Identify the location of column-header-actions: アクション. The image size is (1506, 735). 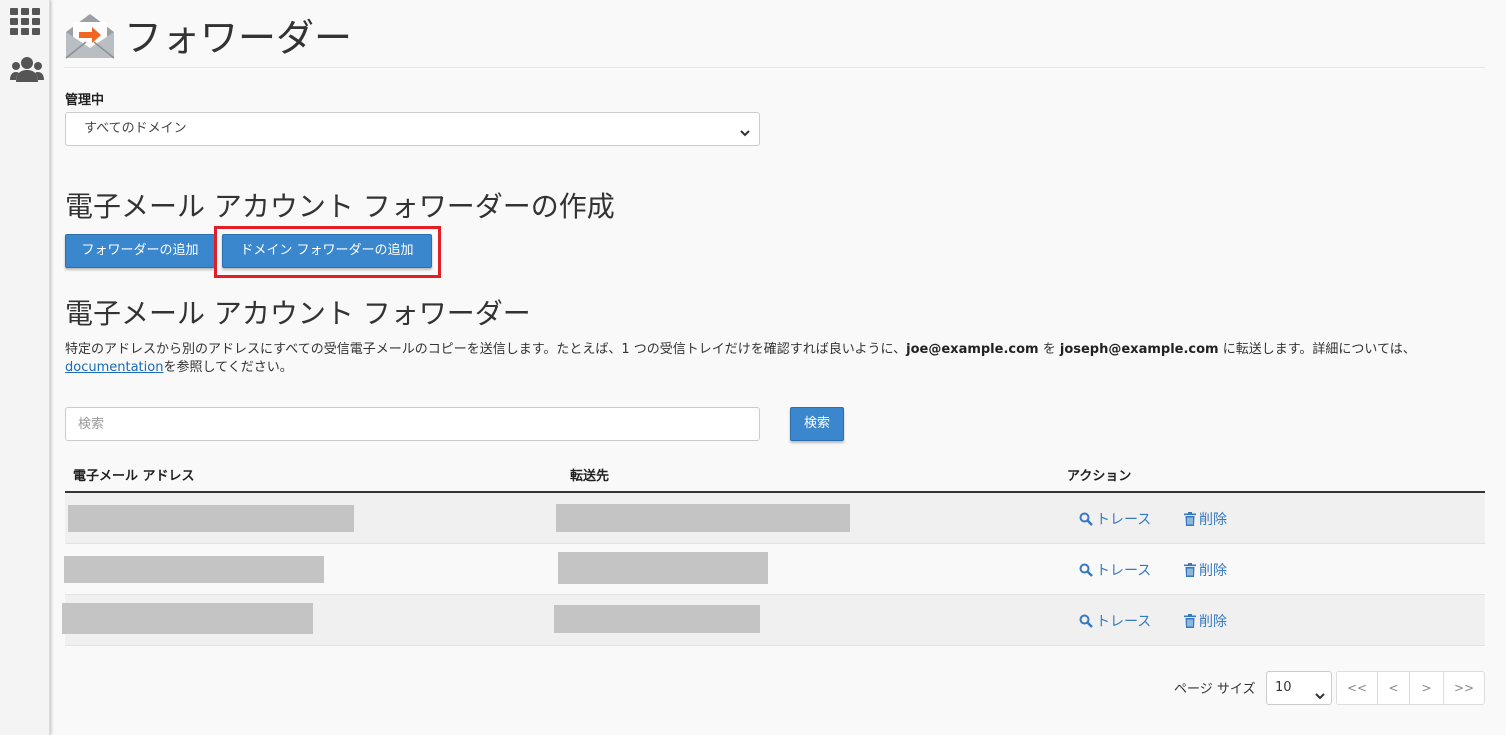
(1099, 476).